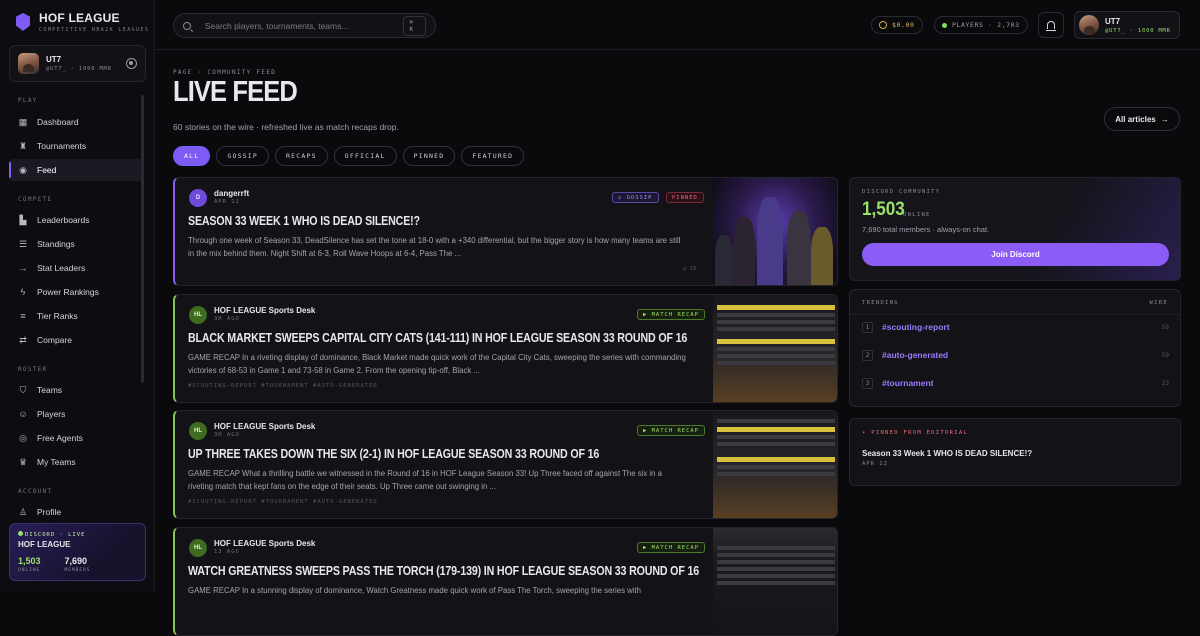 Image resolution: width=1200 pixels, height=636 pixels. I want to click on coin-icon, so click(883, 25).